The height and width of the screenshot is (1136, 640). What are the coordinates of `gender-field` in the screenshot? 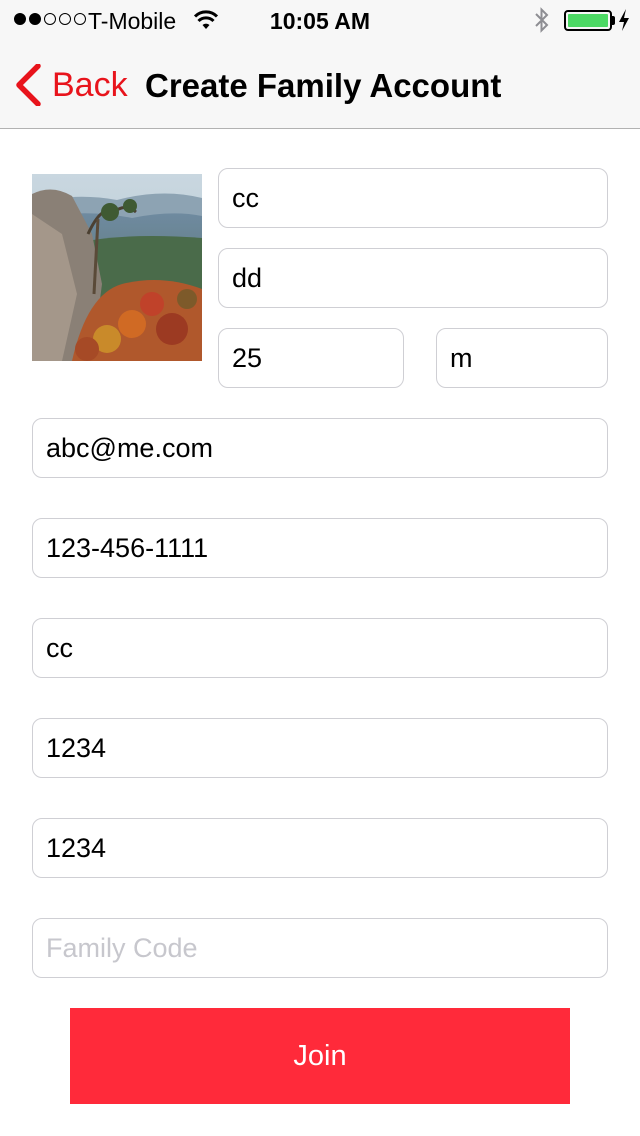 It's located at (522, 358).